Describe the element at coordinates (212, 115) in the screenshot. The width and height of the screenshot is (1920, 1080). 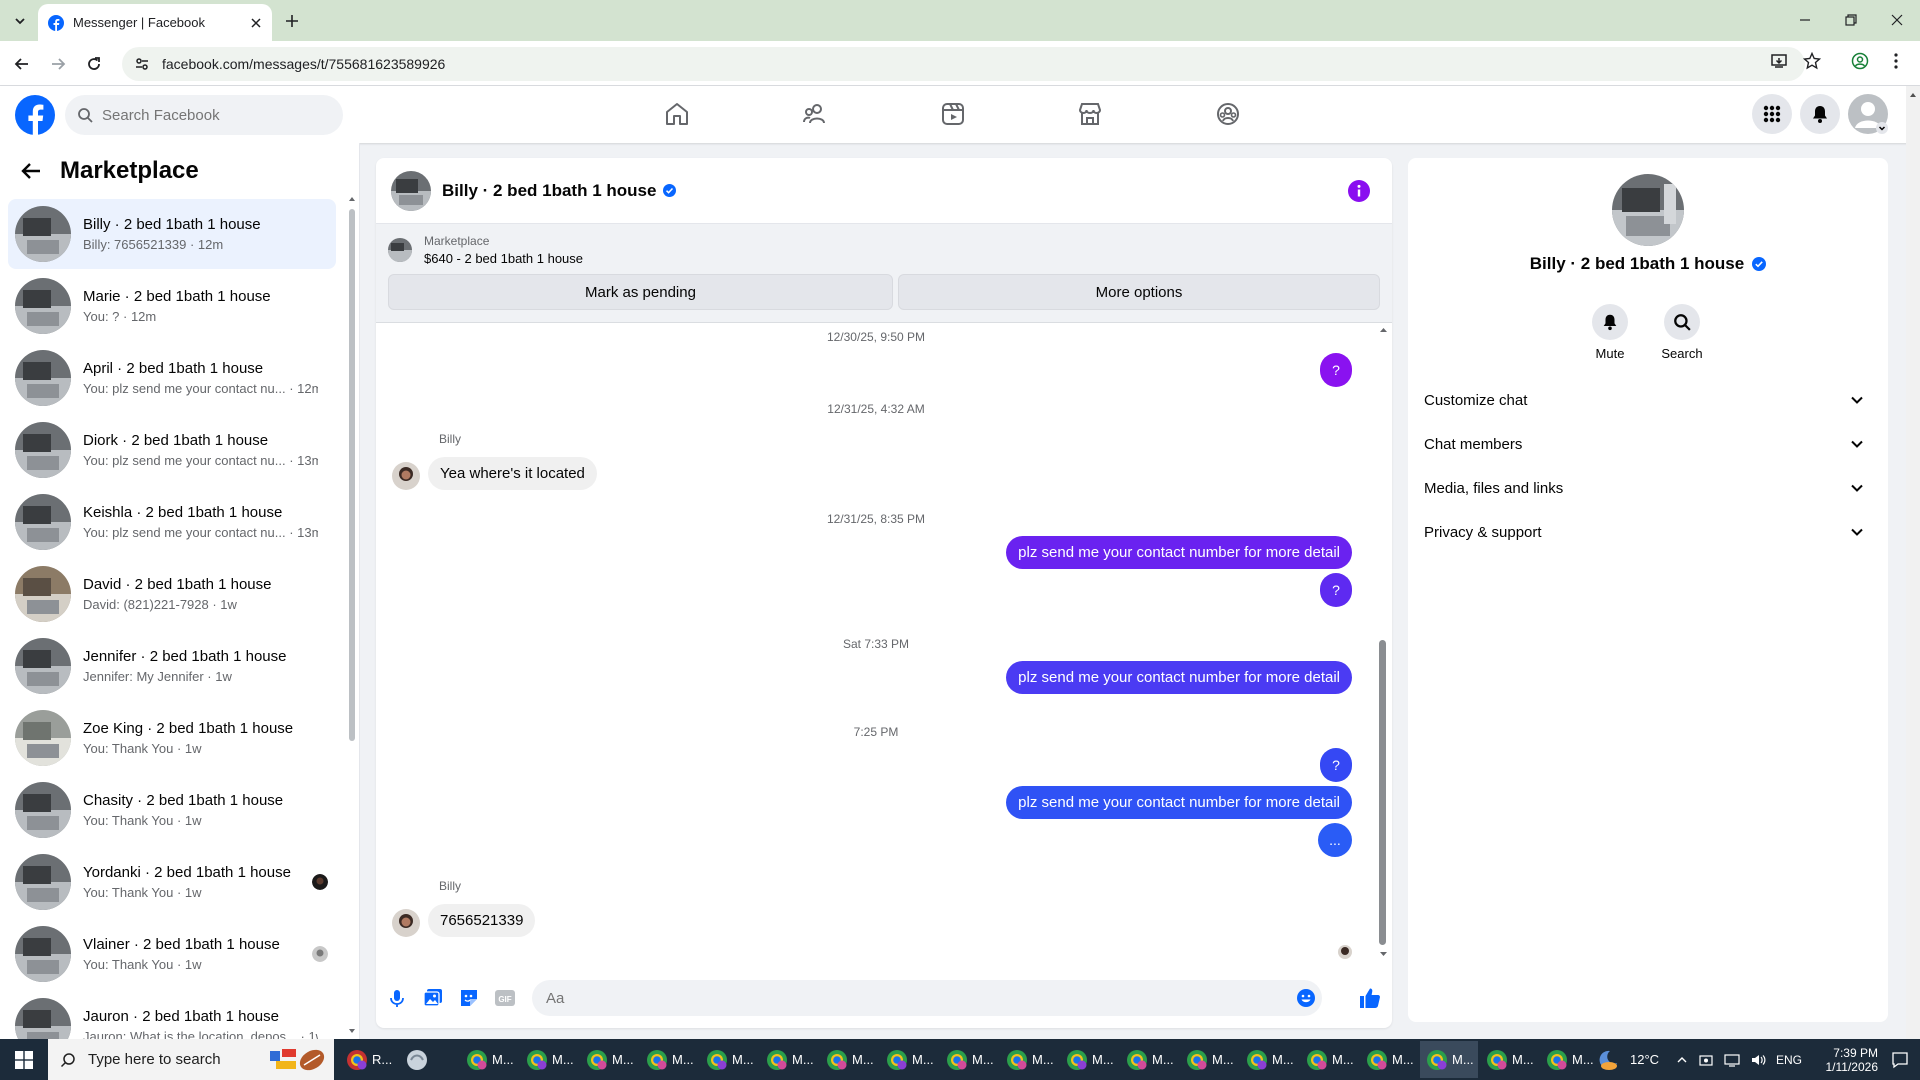
I see `facebook-search-input` at that location.